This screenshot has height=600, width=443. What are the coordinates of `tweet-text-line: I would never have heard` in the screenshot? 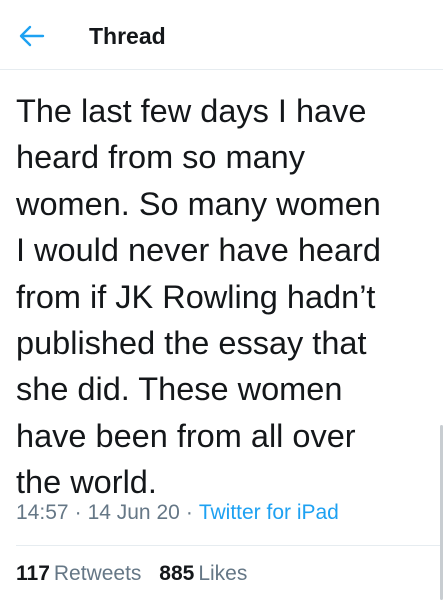 It's located at (198, 250).